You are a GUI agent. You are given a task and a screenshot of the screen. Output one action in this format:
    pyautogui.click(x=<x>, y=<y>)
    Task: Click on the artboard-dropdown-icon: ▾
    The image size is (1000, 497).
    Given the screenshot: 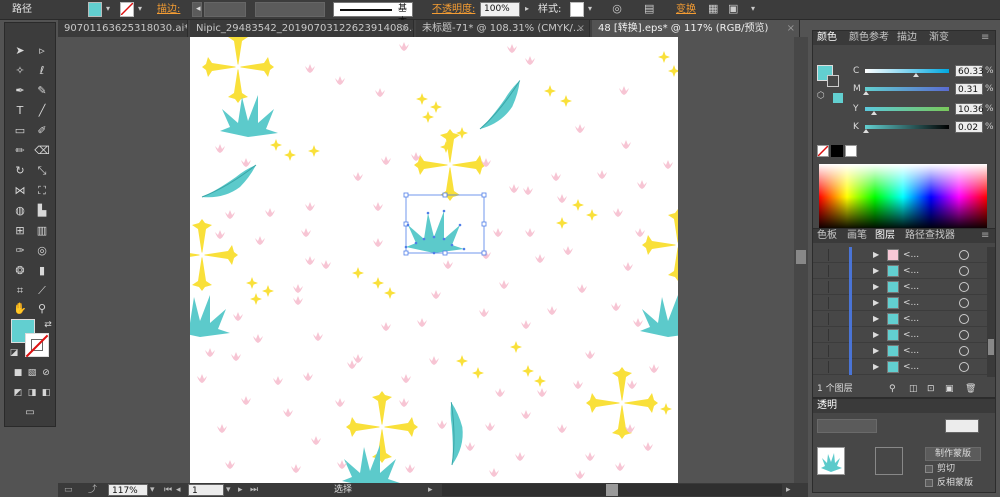 What is the action you would take?
    pyautogui.click(x=228, y=490)
    